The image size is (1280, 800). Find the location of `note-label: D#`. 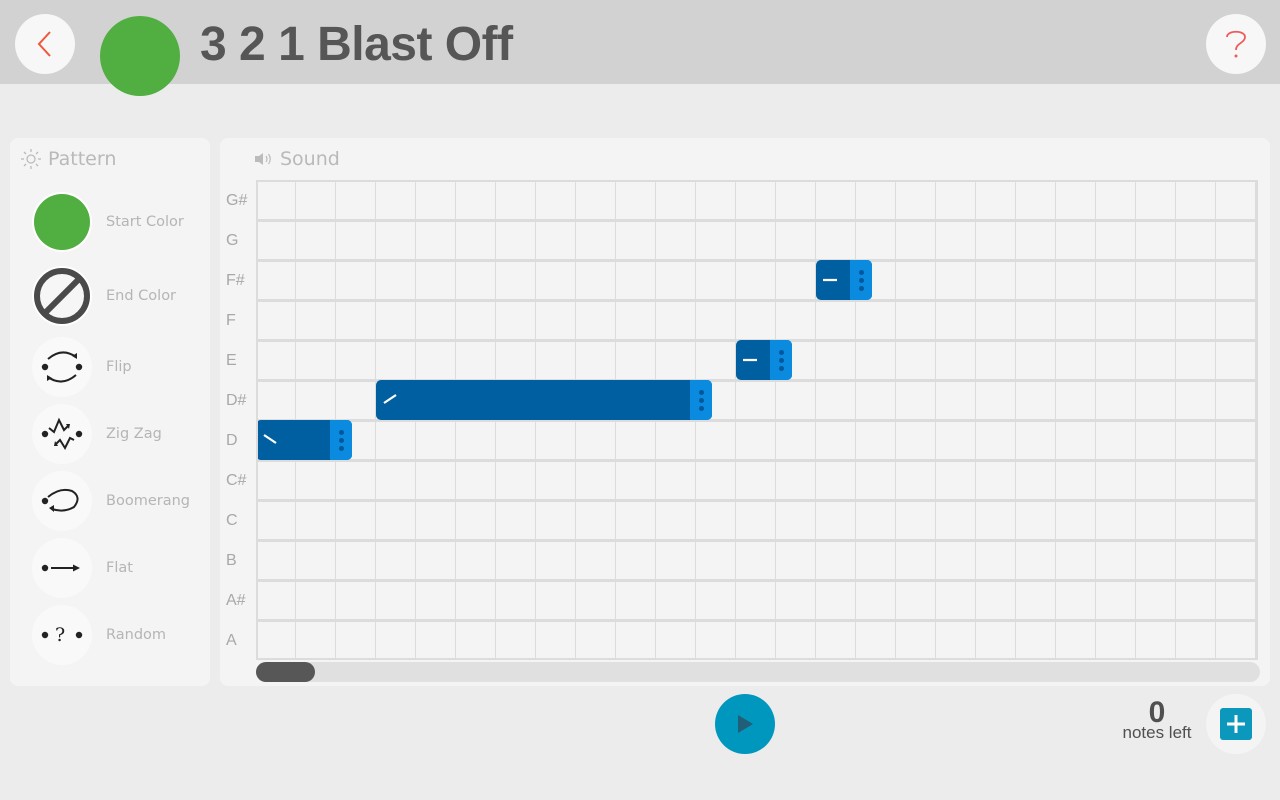

note-label: D# is located at coordinates (236, 400).